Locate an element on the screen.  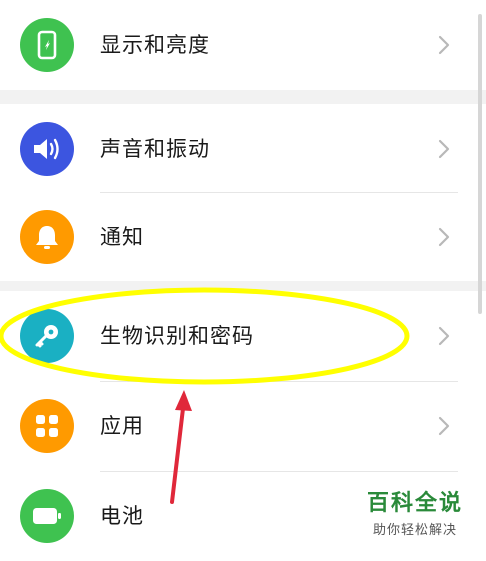
battery-icon is located at coordinates (47, 516).